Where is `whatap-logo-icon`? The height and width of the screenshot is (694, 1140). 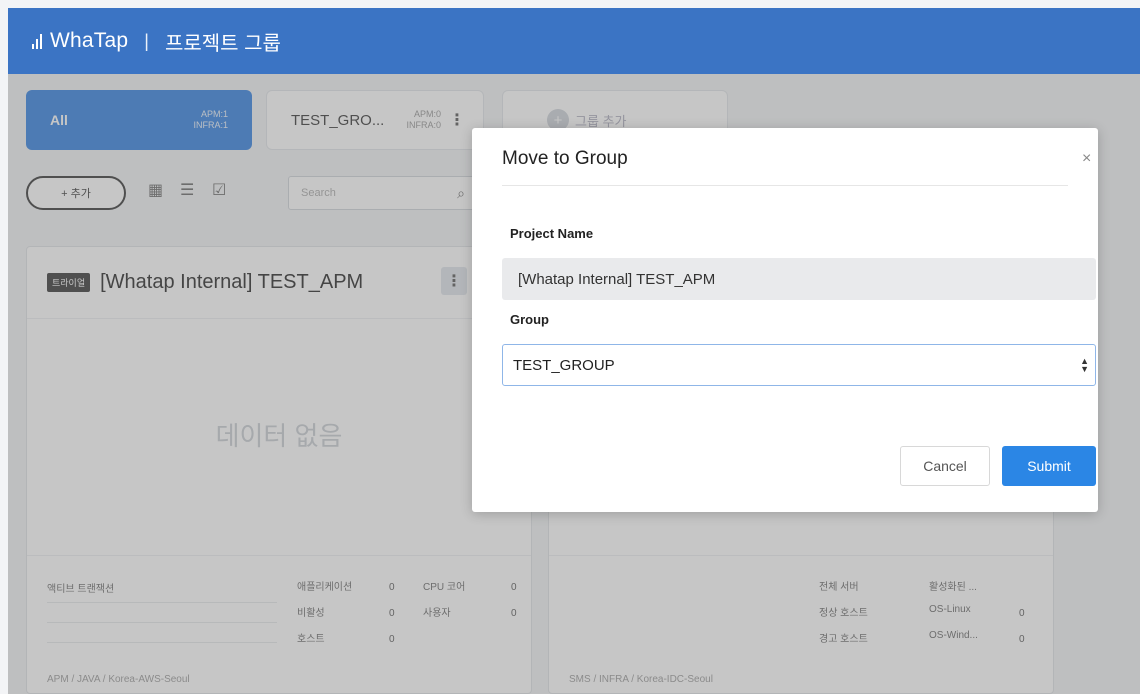
whatap-logo-icon is located at coordinates (37, 41).